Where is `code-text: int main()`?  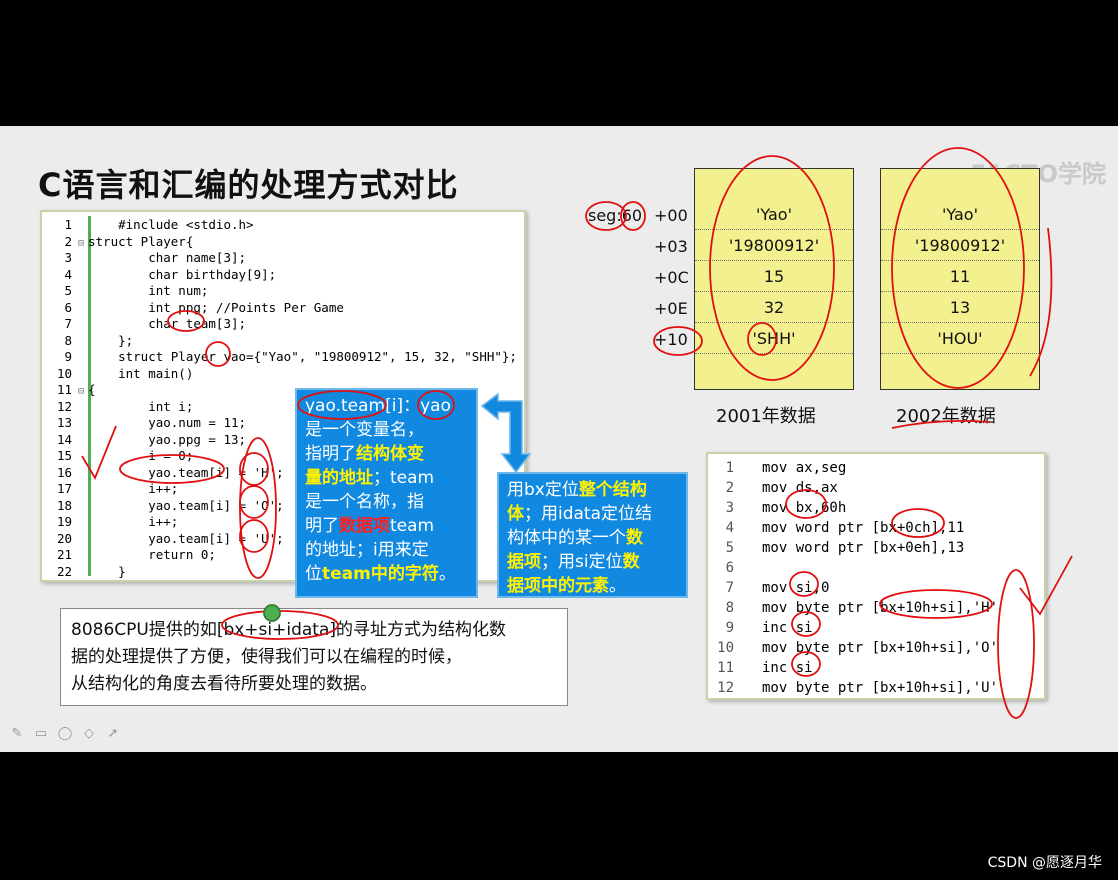
code-text: int main() is located at coordinates (141, 373).